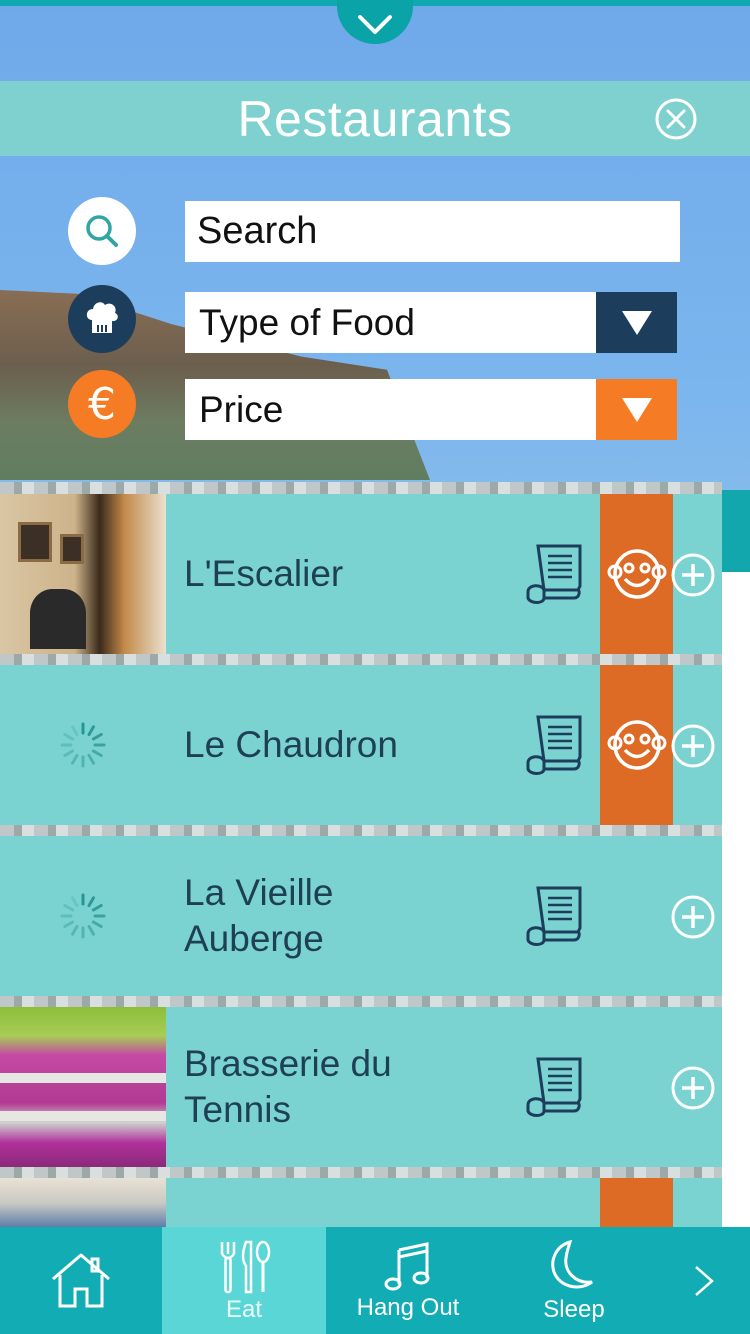 The width and height of the screenshot is (750, 1334). What do you see at coordinates (245, 1266) in the screenshot?
I see `cutlery-icon` at bounding box center [245, 1266].